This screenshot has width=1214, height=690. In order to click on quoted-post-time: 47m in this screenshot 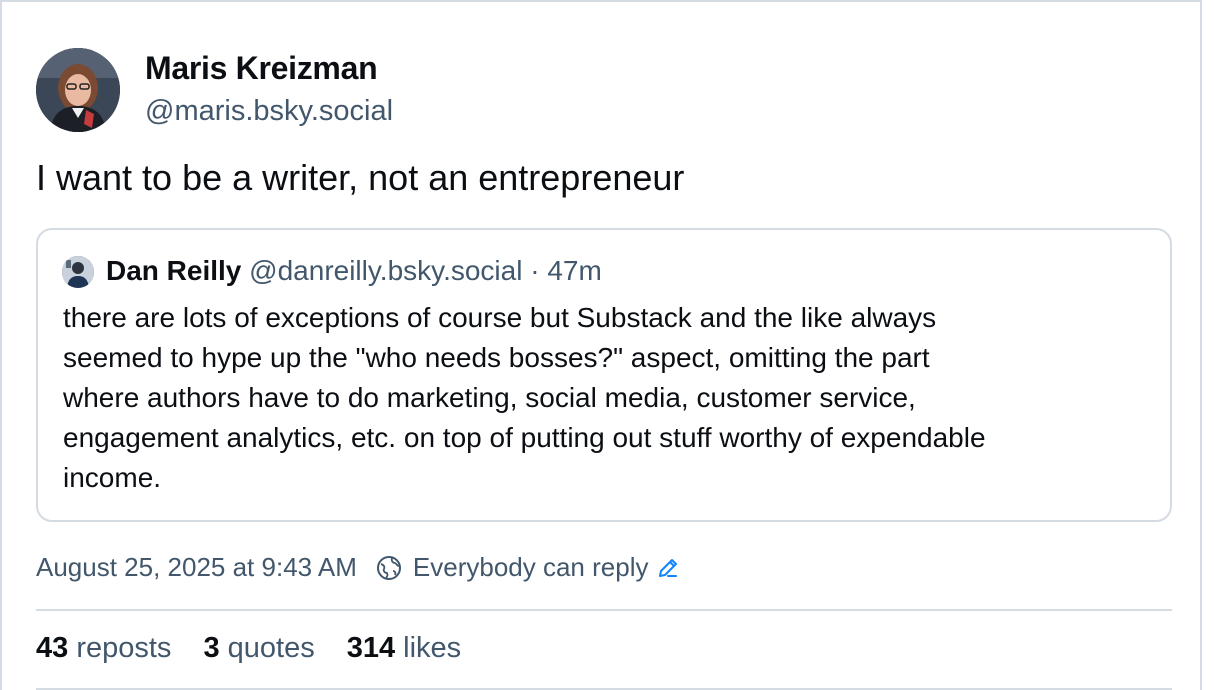, I will do `click(574, 270)`.